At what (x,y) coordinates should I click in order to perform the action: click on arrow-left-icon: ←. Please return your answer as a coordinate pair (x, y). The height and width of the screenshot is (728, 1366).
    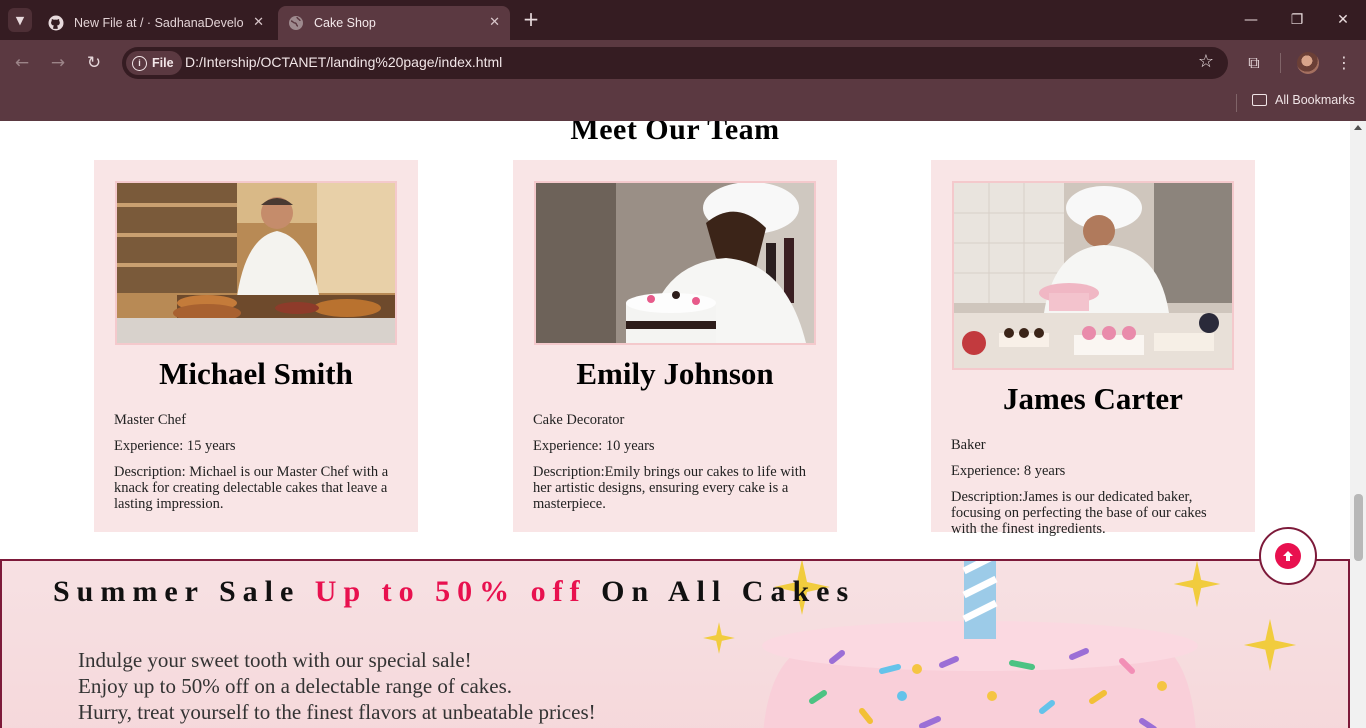
    Looking at the image, I should click on (22, 63).